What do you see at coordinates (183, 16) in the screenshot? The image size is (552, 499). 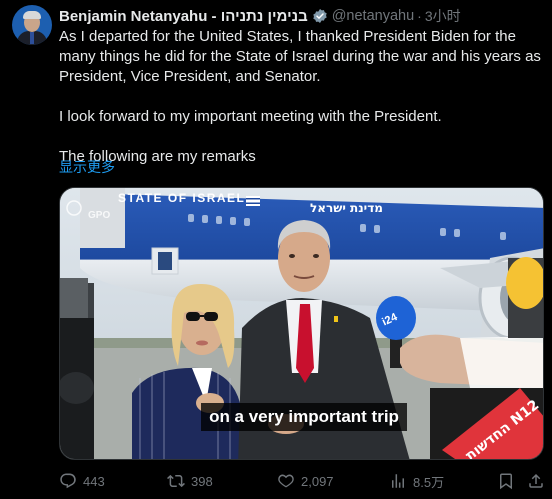 I see `author-name: Benjamin Netanyahu - בנימין נתניהו` at bounding box center [183, 16].